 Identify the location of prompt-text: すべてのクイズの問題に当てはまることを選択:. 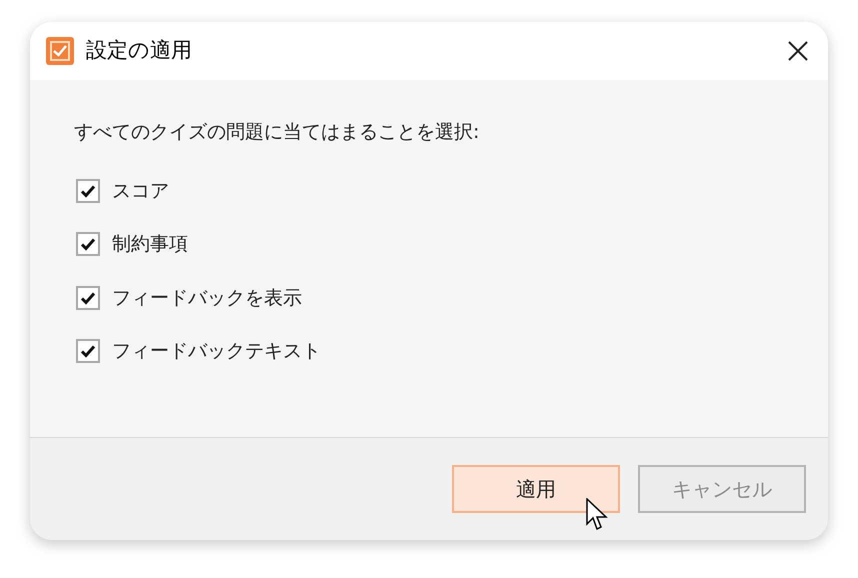
(277, 132).